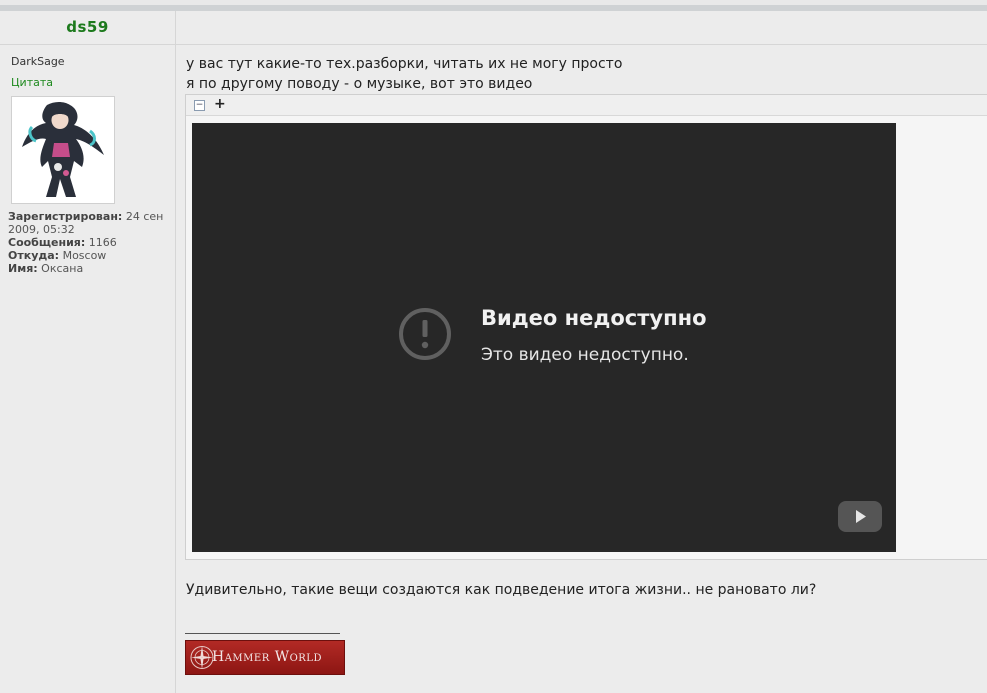 Image resolution: width=987 pixels, height=693 pixels. I want to click on youtube-play-icon, so click(860, 516).